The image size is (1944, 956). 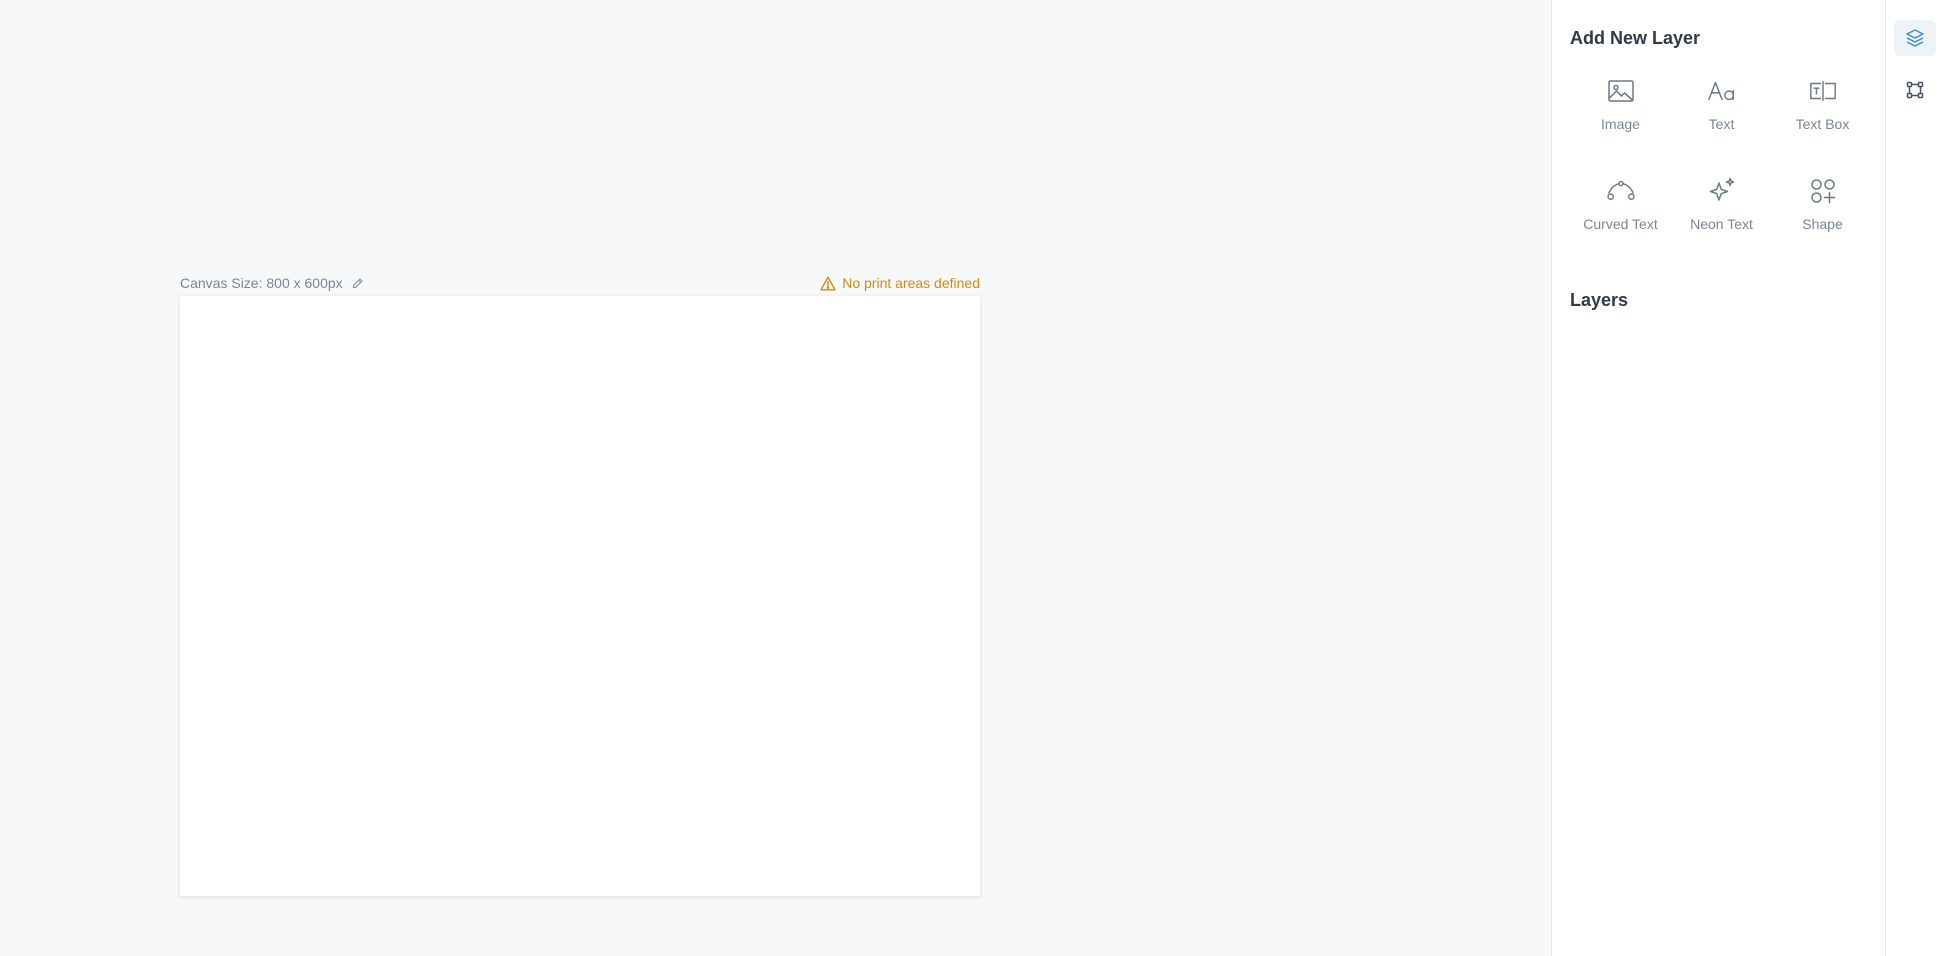 What do you see at coordinates (1823, 91) in the screenshot?
I see `text-box-icon` at bounding box center [1823, 91].